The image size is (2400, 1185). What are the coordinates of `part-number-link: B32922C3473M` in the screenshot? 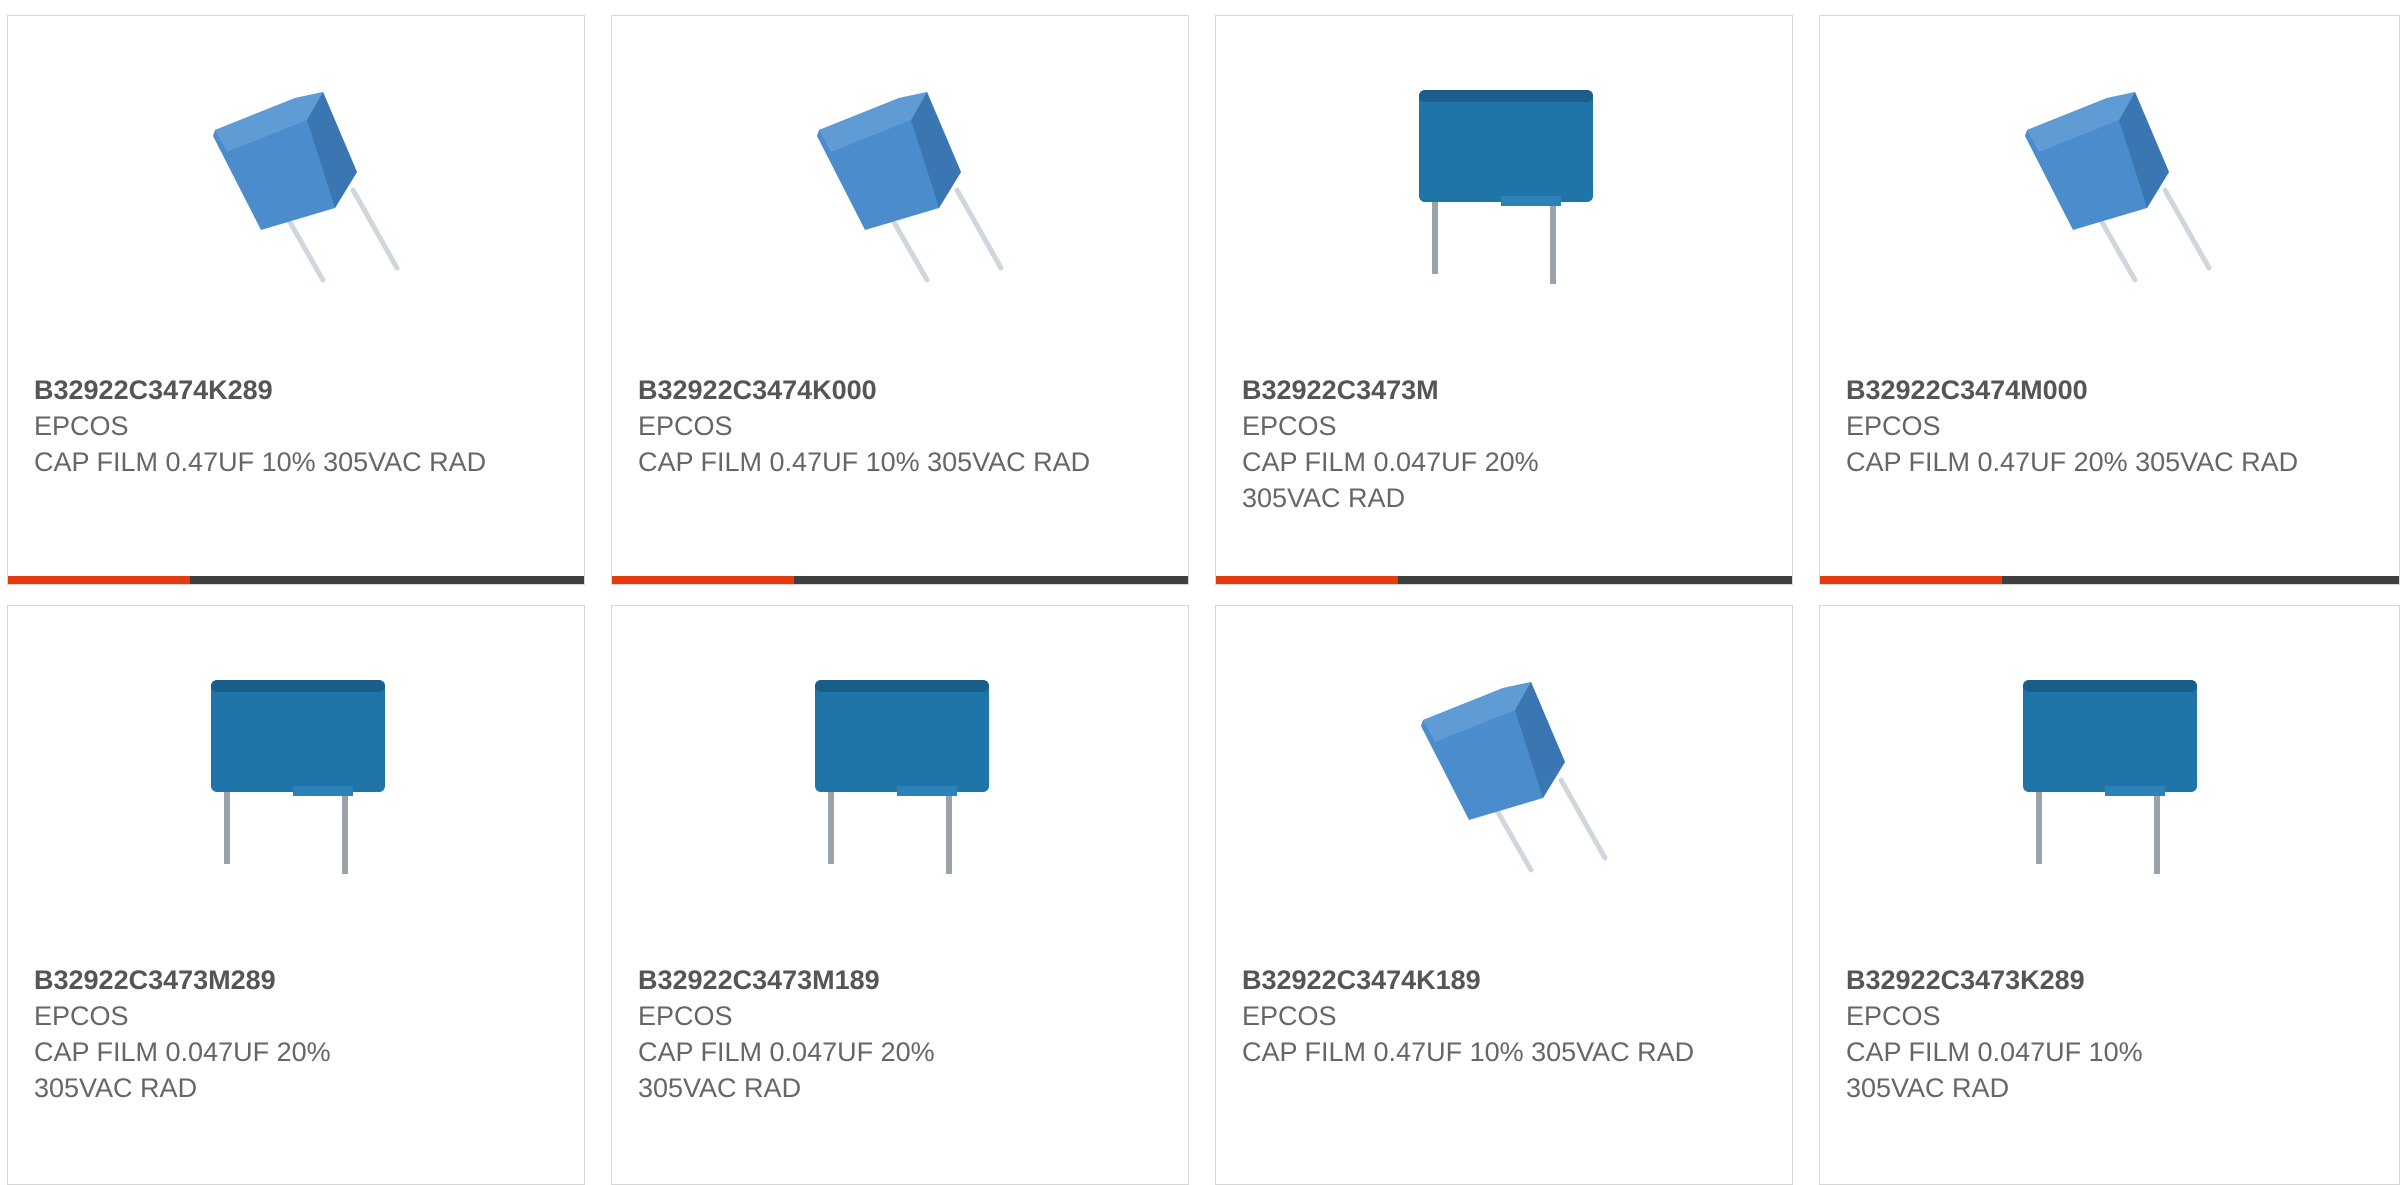 It's located at (1477, 390).